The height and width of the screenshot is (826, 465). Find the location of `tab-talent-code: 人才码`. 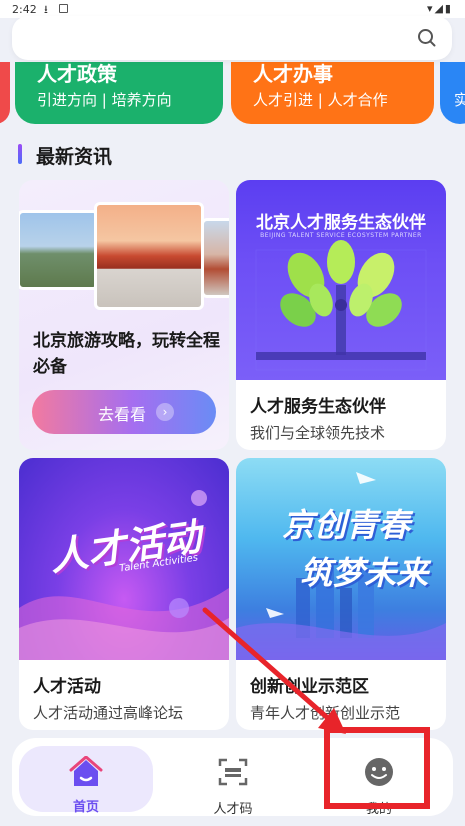

tab-talent-code: 人才码 is located at coordinates (233, 781).